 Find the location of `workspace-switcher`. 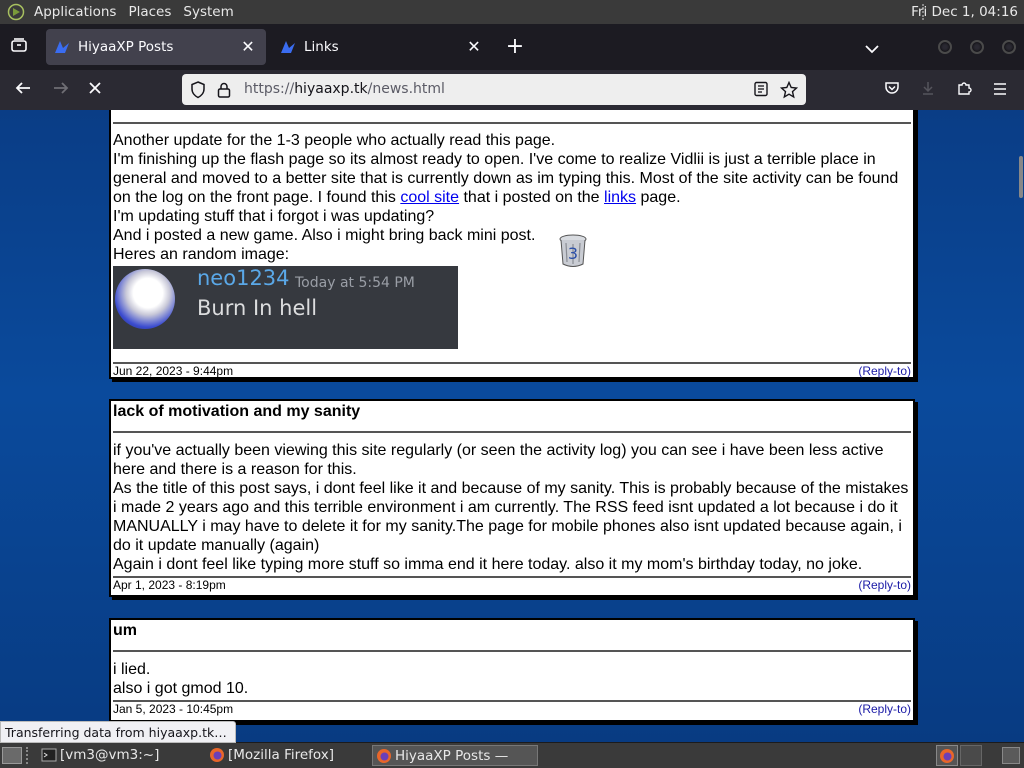

workspace-switcher is located at coordinates (947, 755).